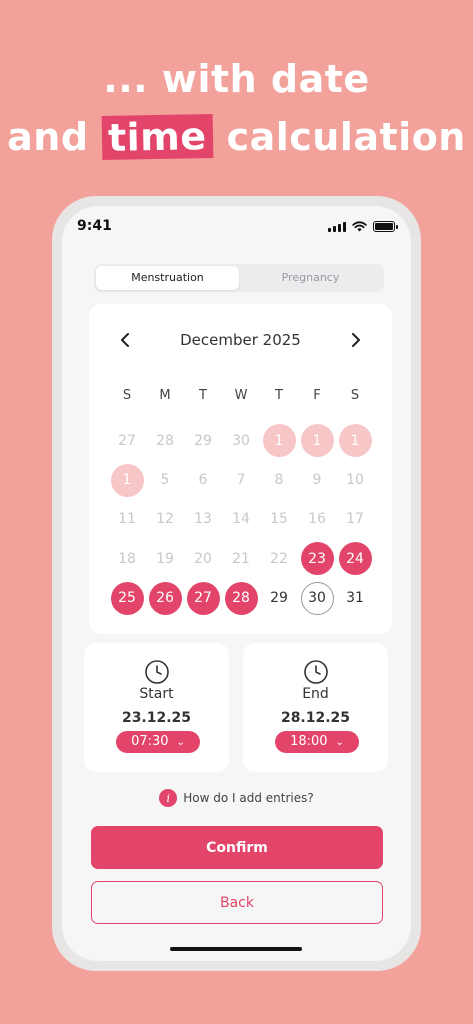 The image size is (473, 1024). I want to click on calendar-day-number: 23, so click(317, 559).